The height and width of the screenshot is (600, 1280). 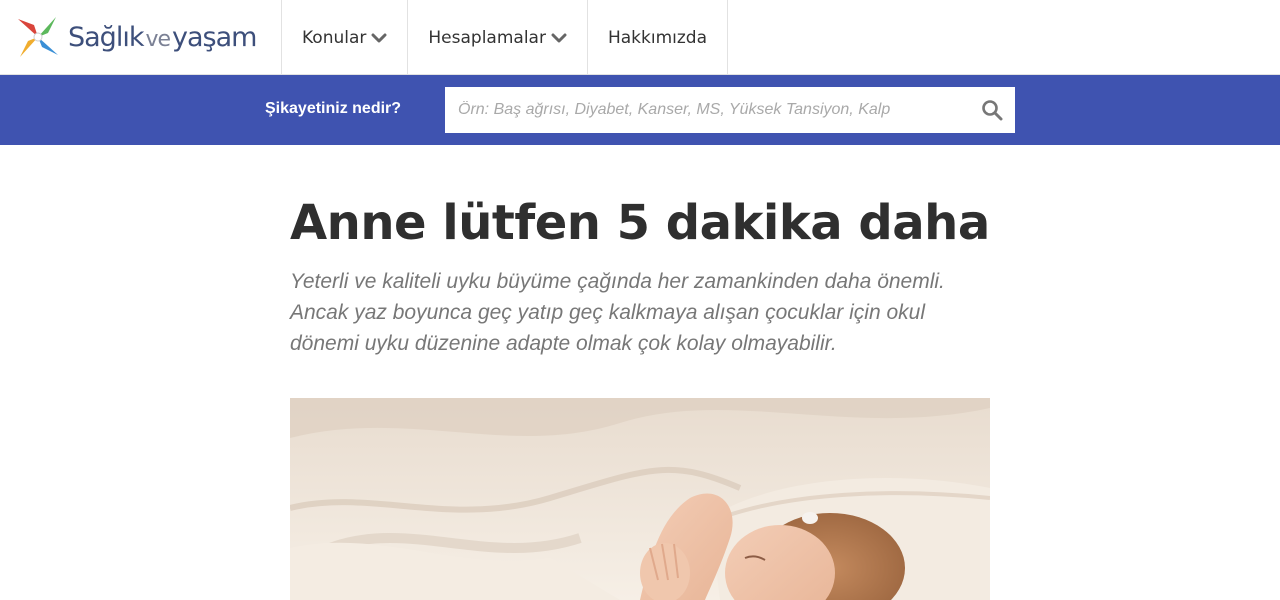 I want to click on nav-item-label: Hesaplamalar, so click(x=487, y=37).